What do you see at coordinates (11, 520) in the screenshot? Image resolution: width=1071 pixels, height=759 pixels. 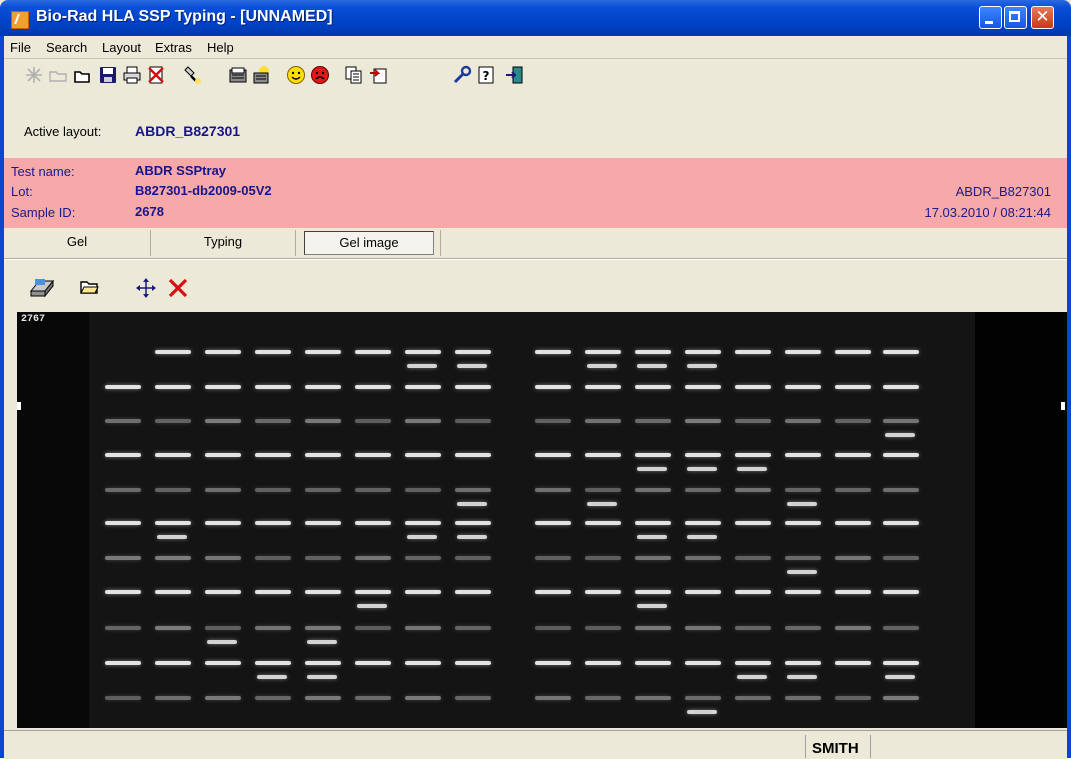 I see `gel-frame-left` at bounding box center [11, 520].